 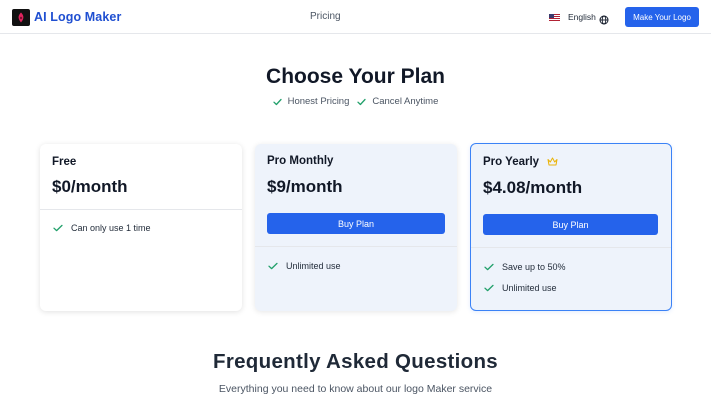 What do you see at coordinates (534, 267) in the screenshot?
I see `feature-label: Save up to 50%` at bounding box center [534, 267].